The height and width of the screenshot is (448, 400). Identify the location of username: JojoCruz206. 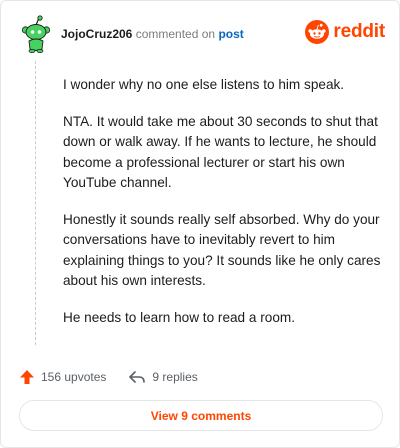
(96, 34).